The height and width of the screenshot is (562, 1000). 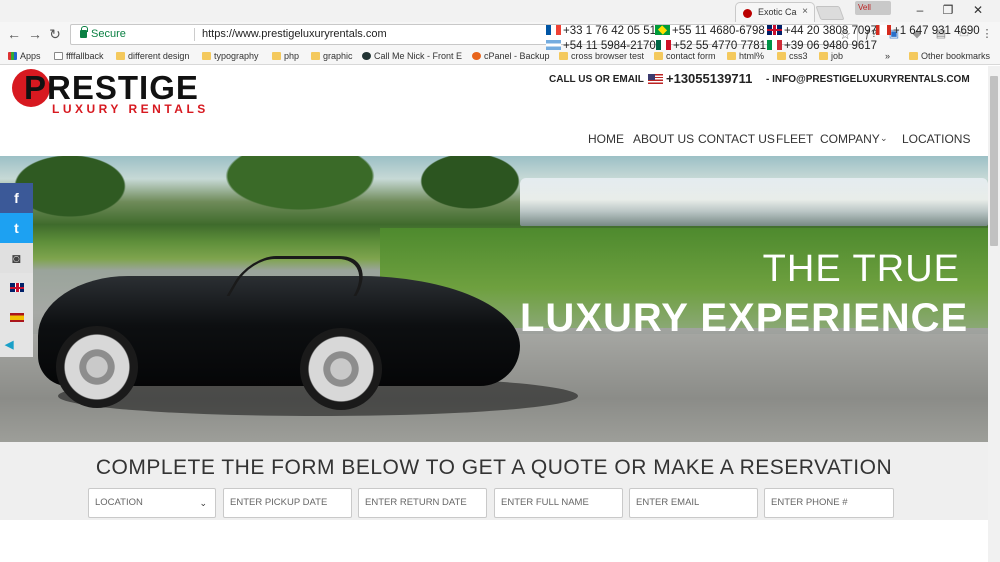 What do you see at coordinates (422, 503) in the screenshot?
I see `return-date-field: ENTER RETURN DATE` at bounding box center [422, 503].